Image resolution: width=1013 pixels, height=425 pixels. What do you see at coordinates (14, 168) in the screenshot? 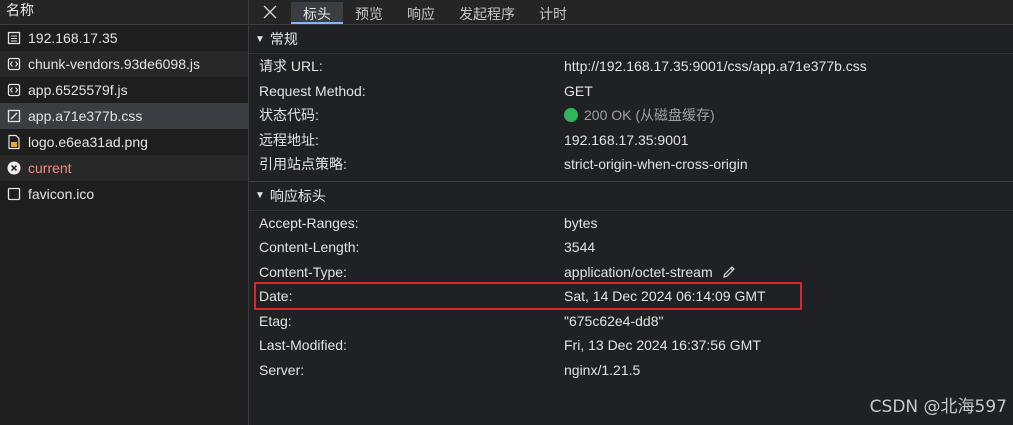
I see `error-icon` at bounding box center [14, 168].